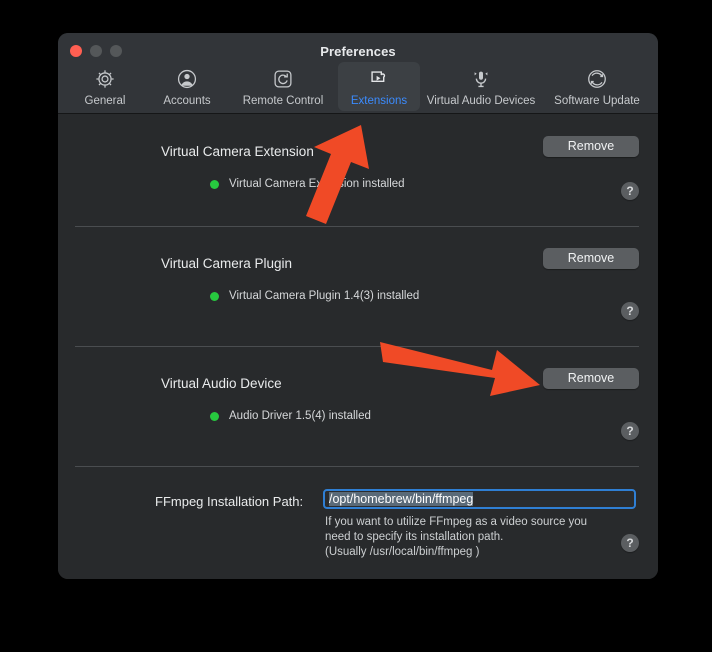 This screenshot has height=652, width=712. What do you see at coordinates (283, 79) in the screenshot?
I see `remote-control-icon` at bounding box center [283, 79].